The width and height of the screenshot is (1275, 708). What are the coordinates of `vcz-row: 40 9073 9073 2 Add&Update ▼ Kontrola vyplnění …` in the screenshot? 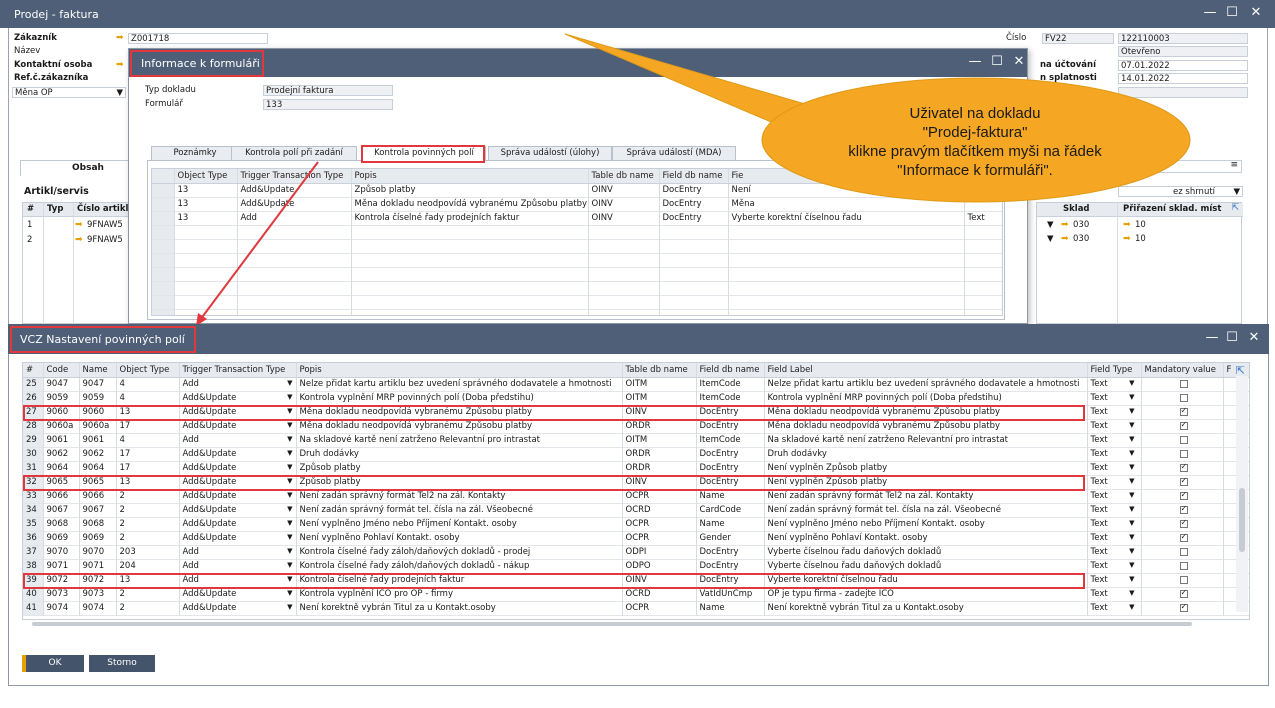 It's located at (636, 594).